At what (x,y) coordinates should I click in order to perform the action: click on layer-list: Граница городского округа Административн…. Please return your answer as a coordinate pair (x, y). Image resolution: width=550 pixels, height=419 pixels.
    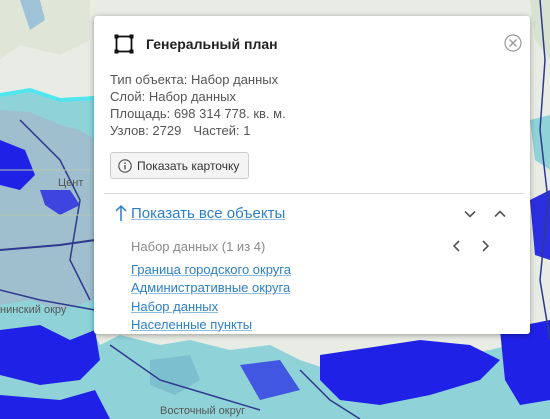
    Looking at the image, I should click on (211, 297).